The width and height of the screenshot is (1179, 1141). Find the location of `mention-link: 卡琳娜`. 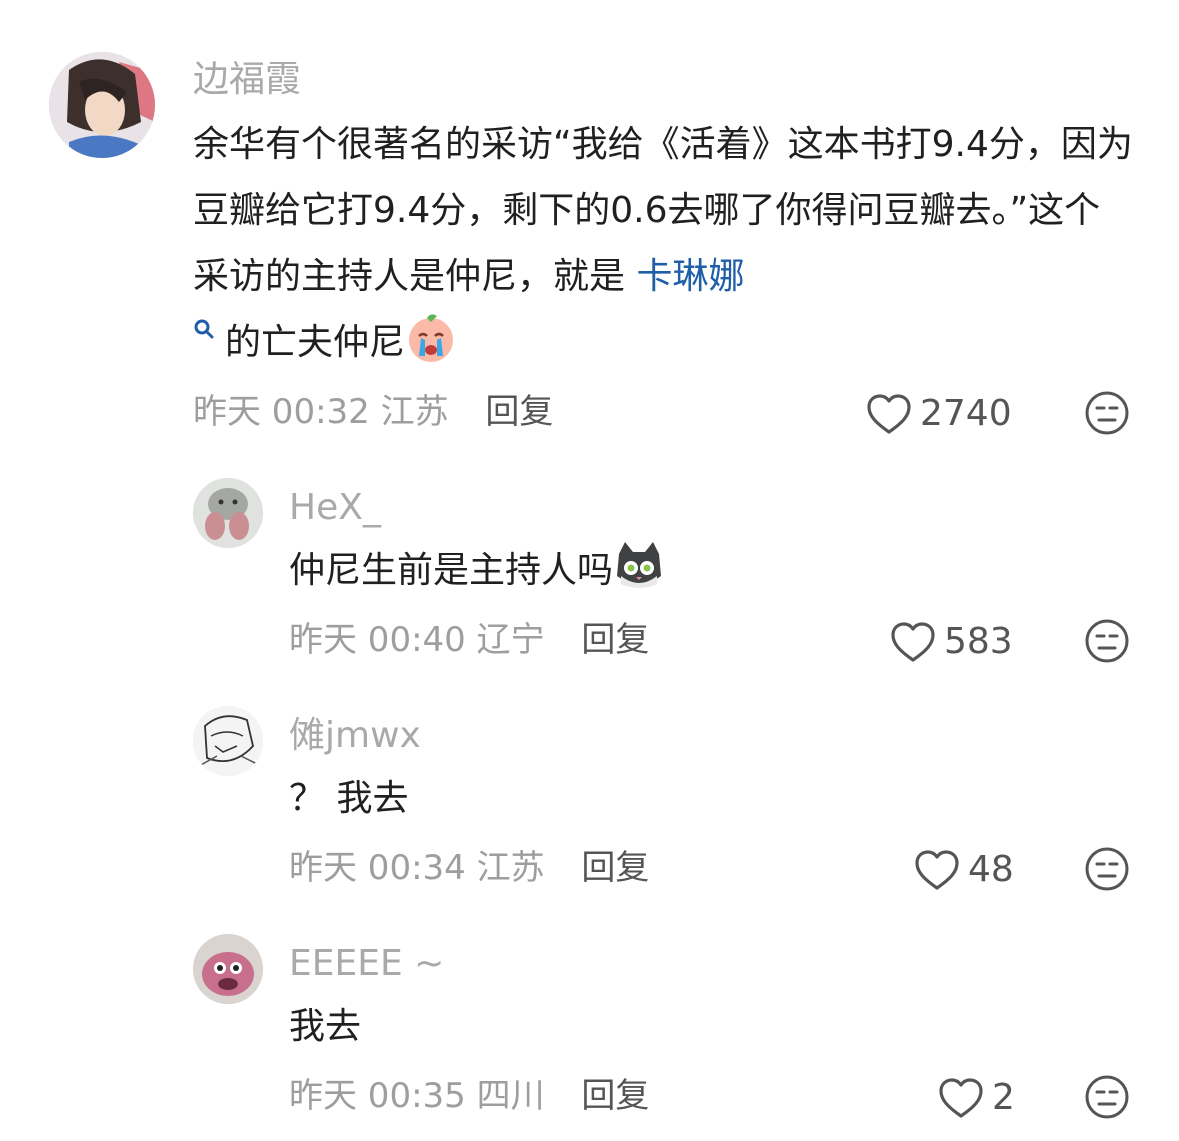

mention-link: 卡琳娜 is located at coordinates (690, 276).